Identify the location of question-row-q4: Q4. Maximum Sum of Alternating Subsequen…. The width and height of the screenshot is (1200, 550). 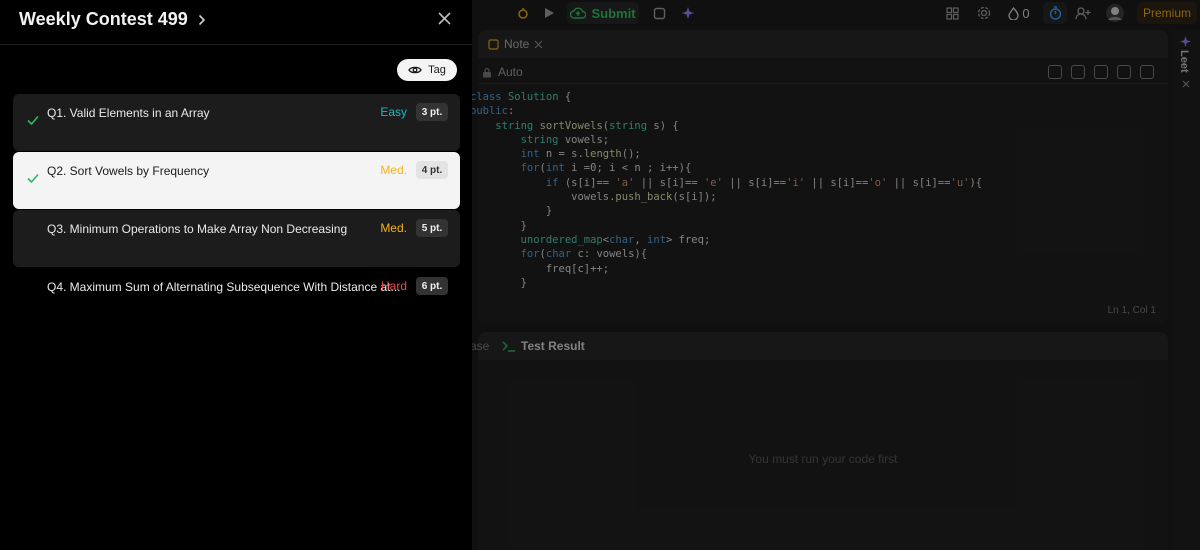
(236, 296).